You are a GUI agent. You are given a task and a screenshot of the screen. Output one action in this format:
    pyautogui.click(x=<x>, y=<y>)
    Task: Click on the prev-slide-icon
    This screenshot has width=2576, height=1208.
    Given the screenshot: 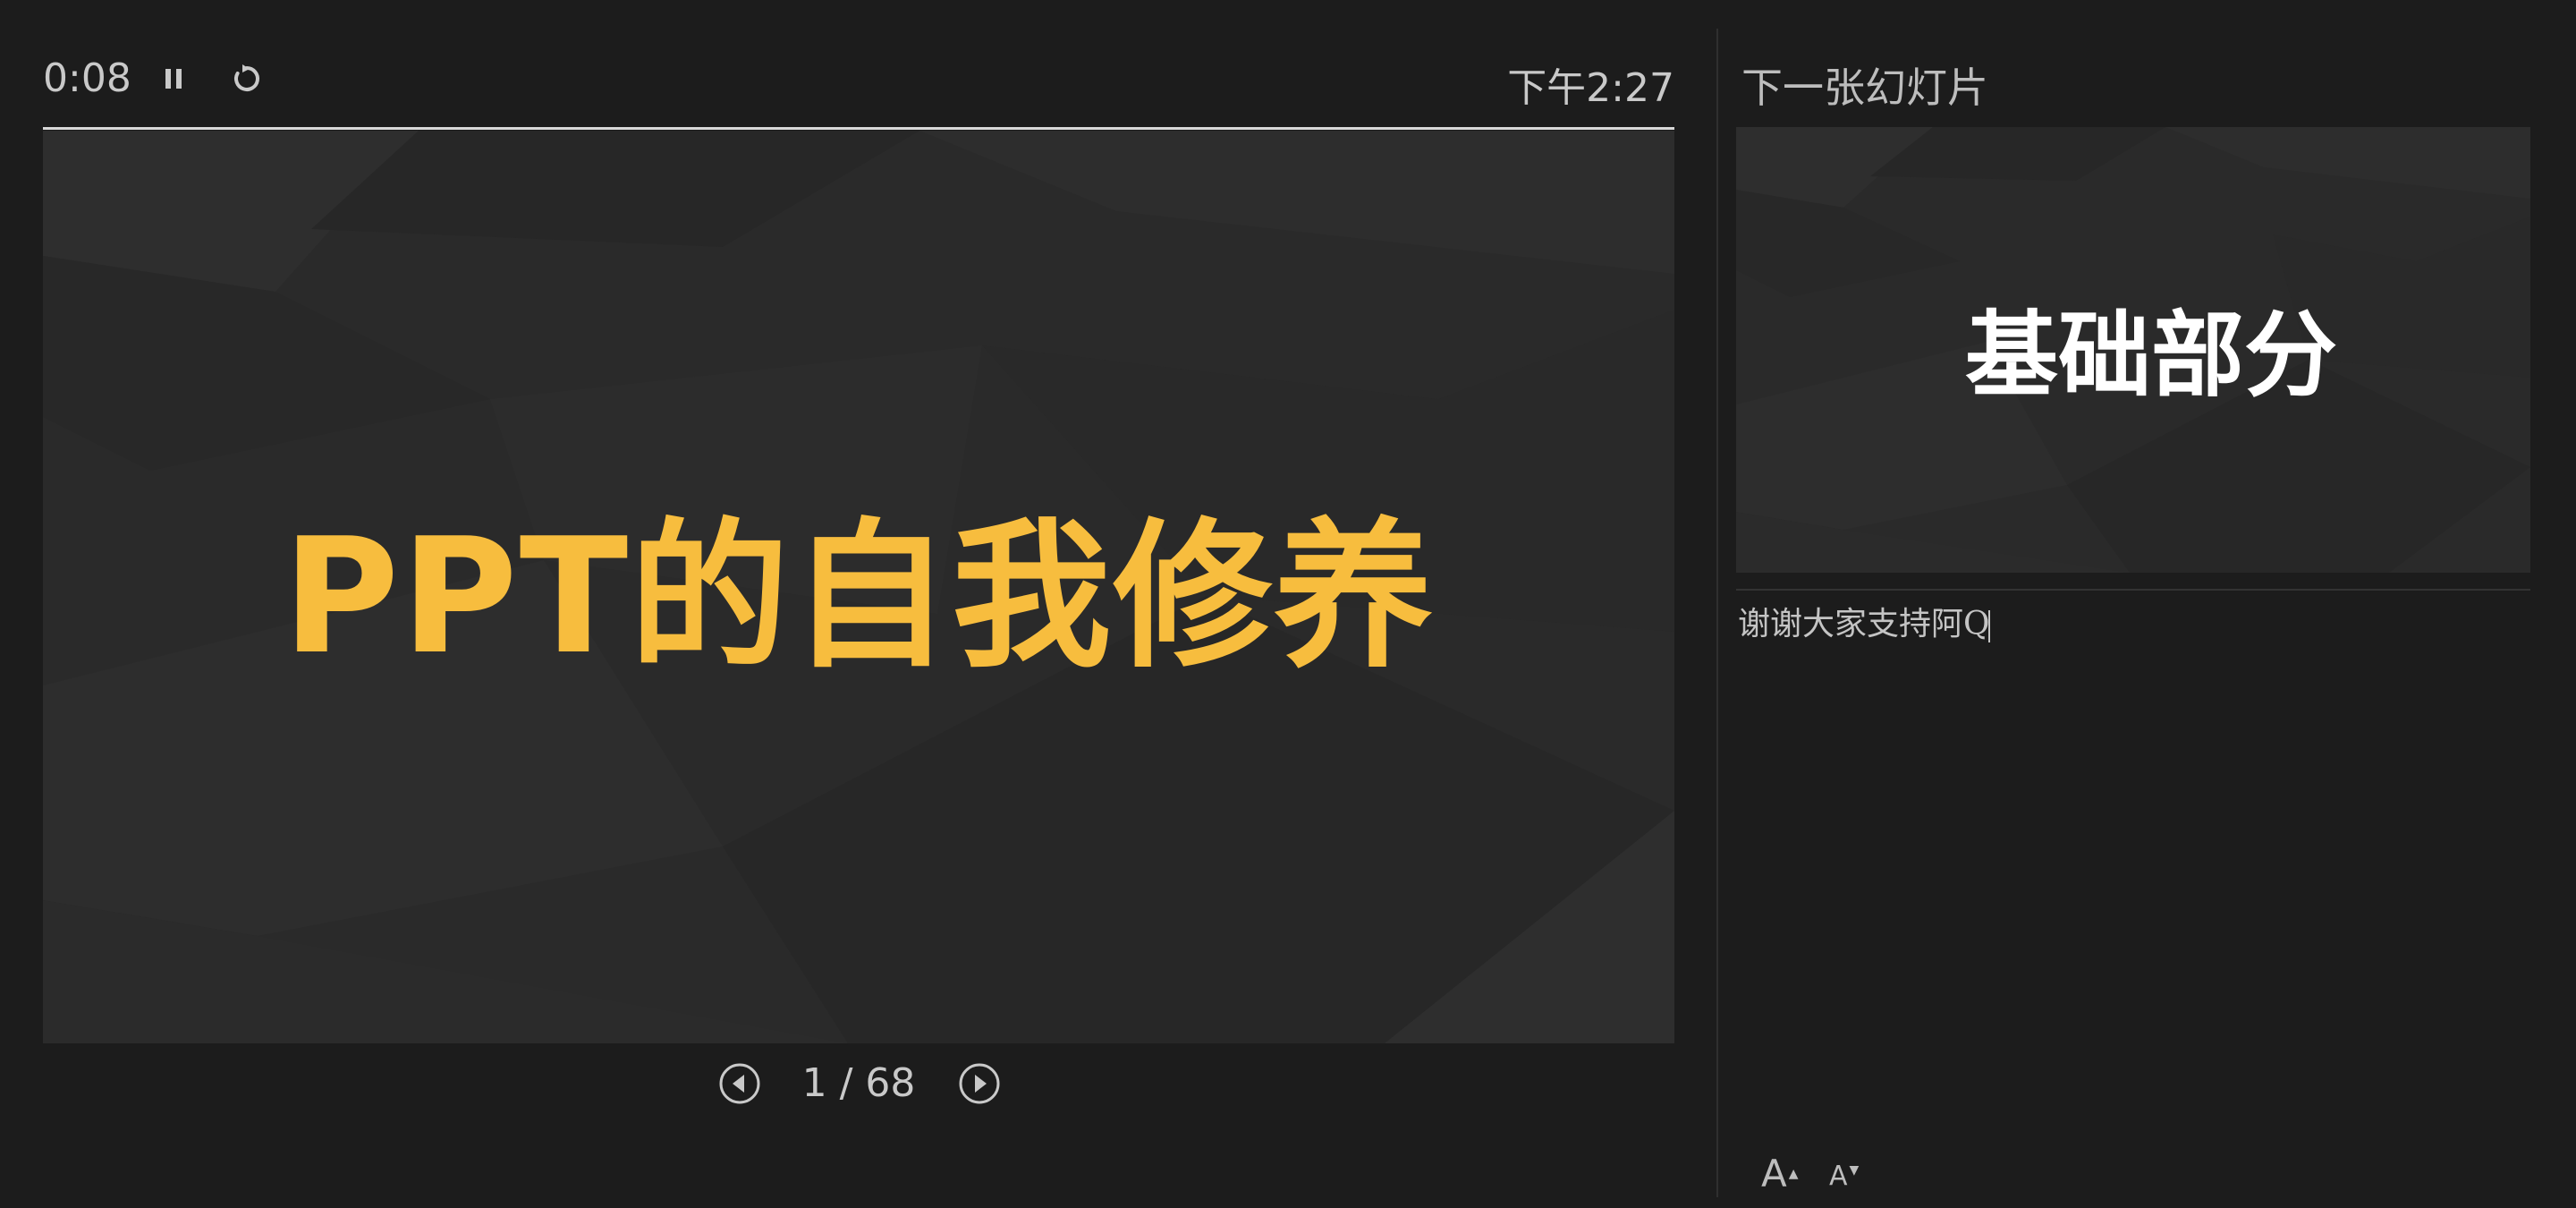 What is the action you would take?
    pyautogui.click(x=739, y=1083)
    